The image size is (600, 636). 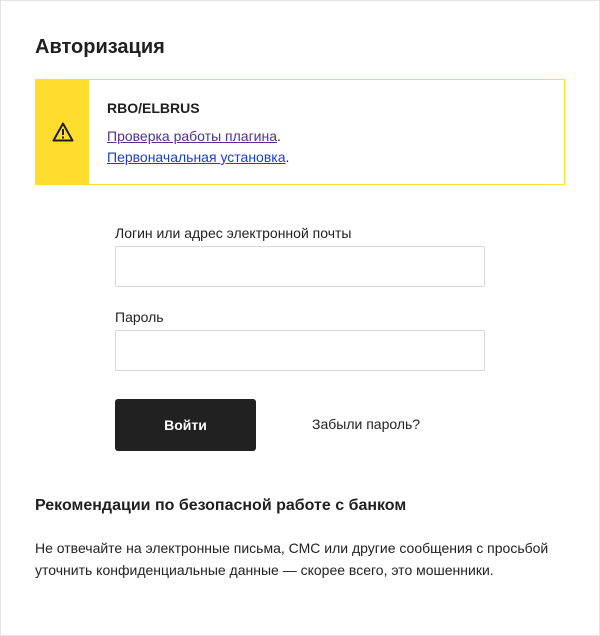 I want to click on notice-line-install: Первоначальная установка., so click(x=198, y=157).